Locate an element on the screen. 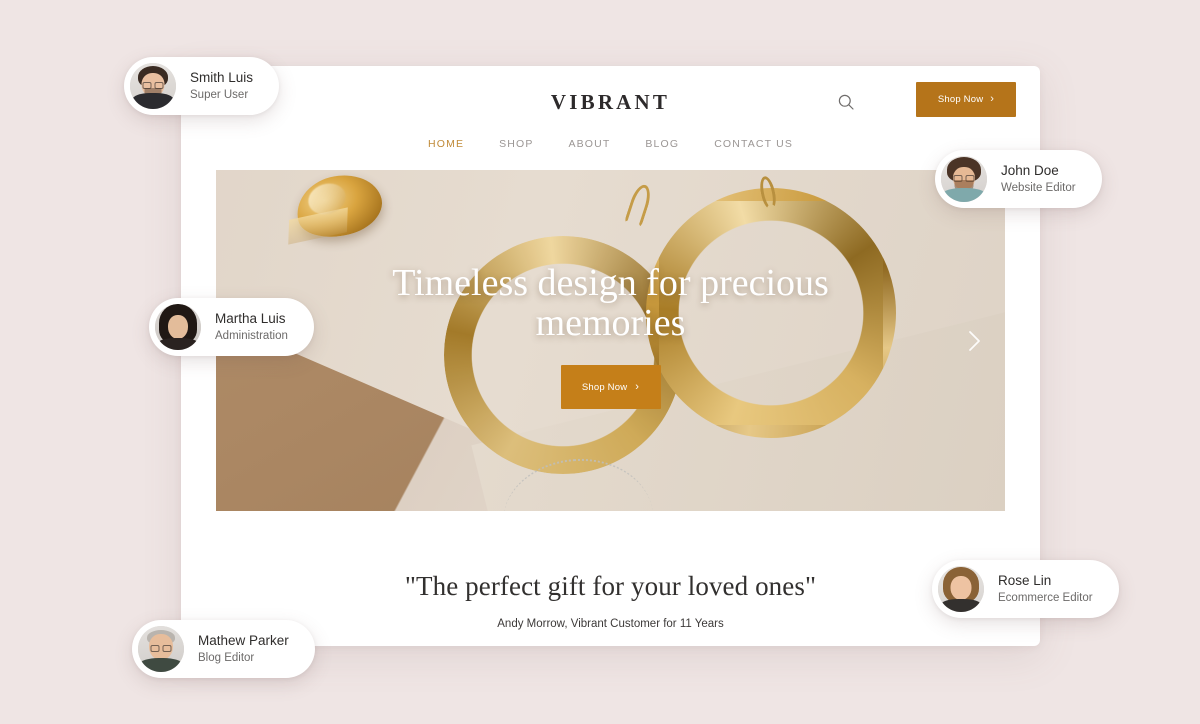  person-pill-mathew-parker: Mathew Parker Blog Editor is located at coordinates (223, 649).